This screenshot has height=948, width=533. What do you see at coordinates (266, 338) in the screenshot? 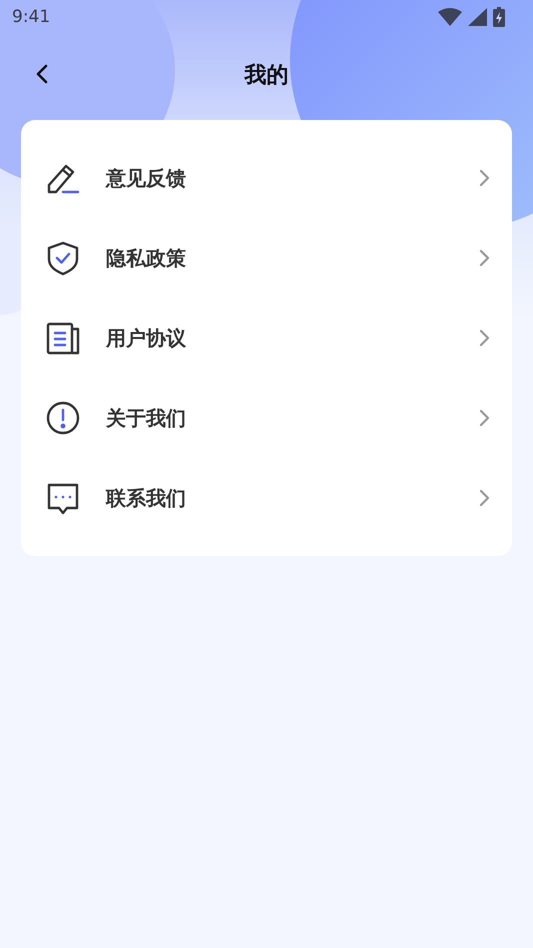
I see `menu-item: 用户协议` at bounding box center [266, 338].